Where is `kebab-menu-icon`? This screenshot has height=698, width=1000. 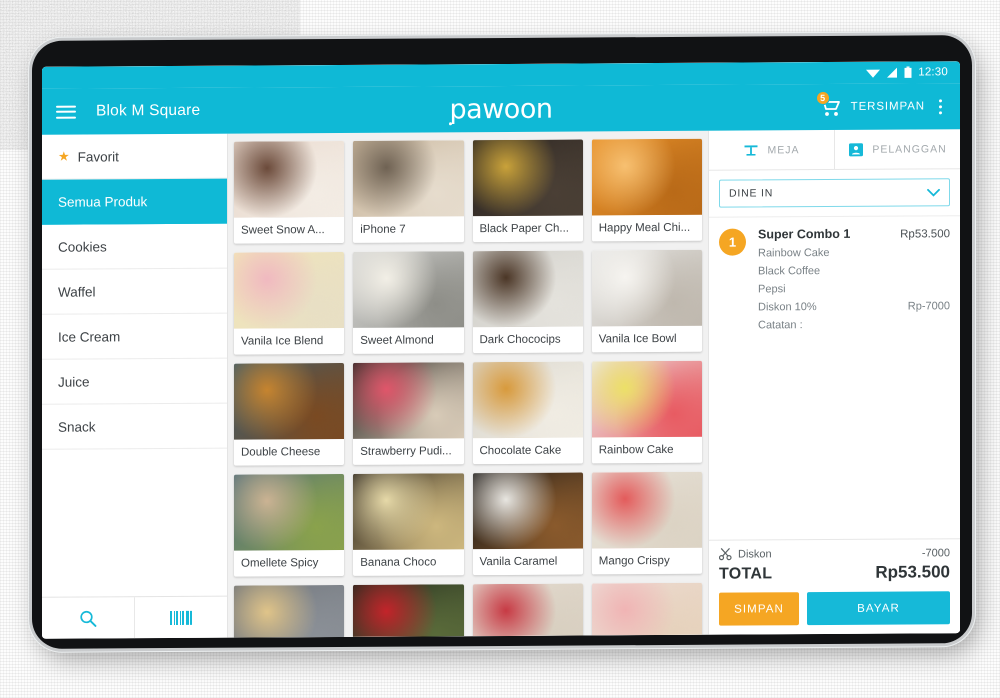 kebab-menu-icon is located at coordinates (940, 106).